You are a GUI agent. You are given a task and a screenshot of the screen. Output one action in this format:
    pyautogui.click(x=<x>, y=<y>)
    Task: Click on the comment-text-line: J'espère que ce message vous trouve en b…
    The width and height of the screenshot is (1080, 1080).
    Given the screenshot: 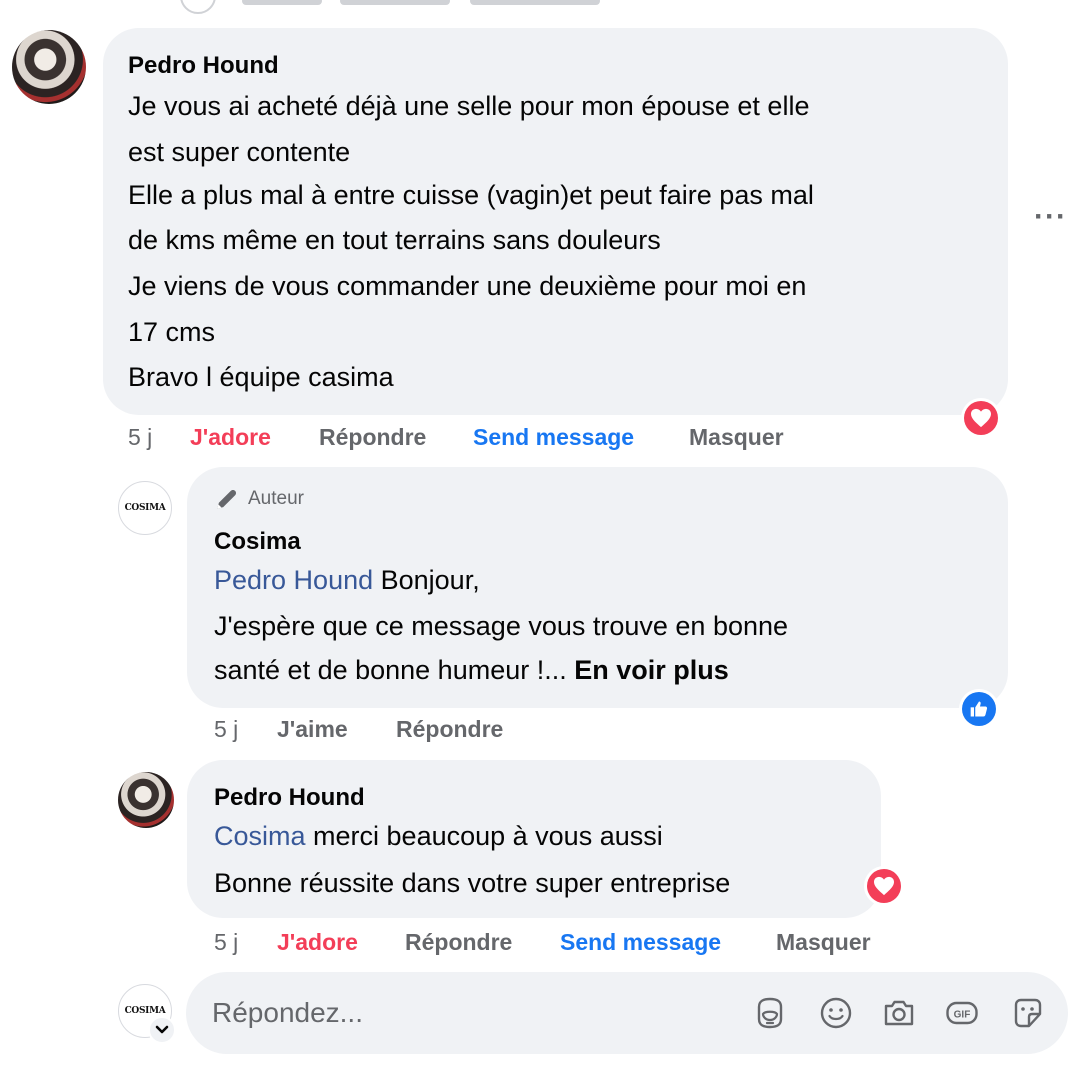 What is the action you would take?
    pyautogui.click(x=501, y=626)
    